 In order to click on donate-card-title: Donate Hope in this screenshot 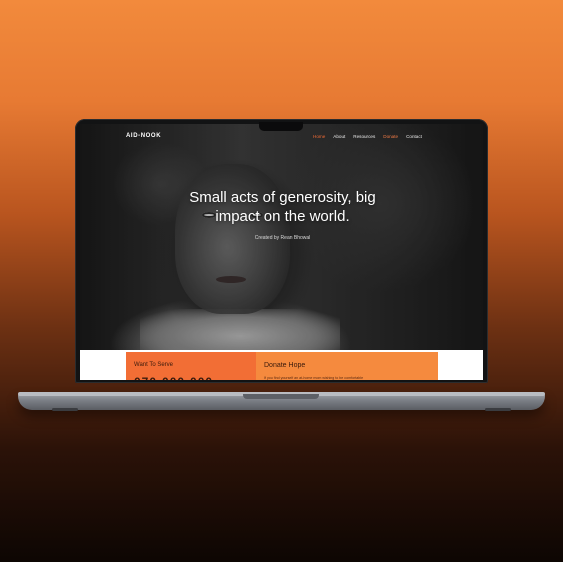, I will do `click(285, 365)`.